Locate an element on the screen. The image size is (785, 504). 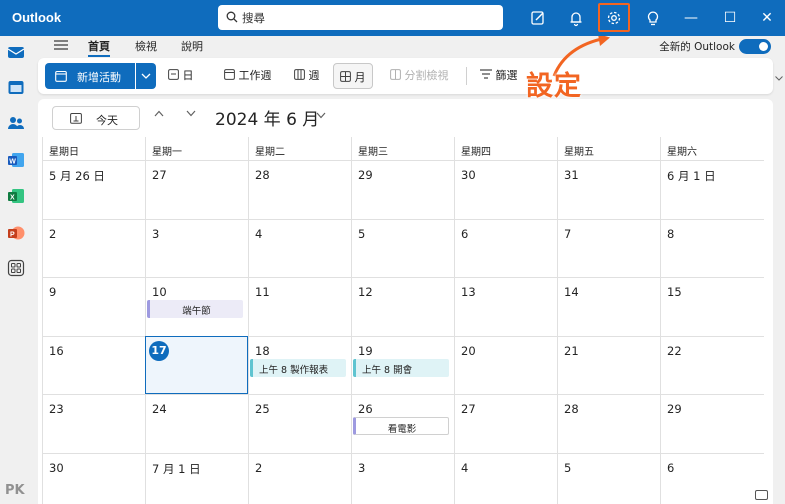
day-cell: 7 月 1 日 is located at coordinates (196, 478).